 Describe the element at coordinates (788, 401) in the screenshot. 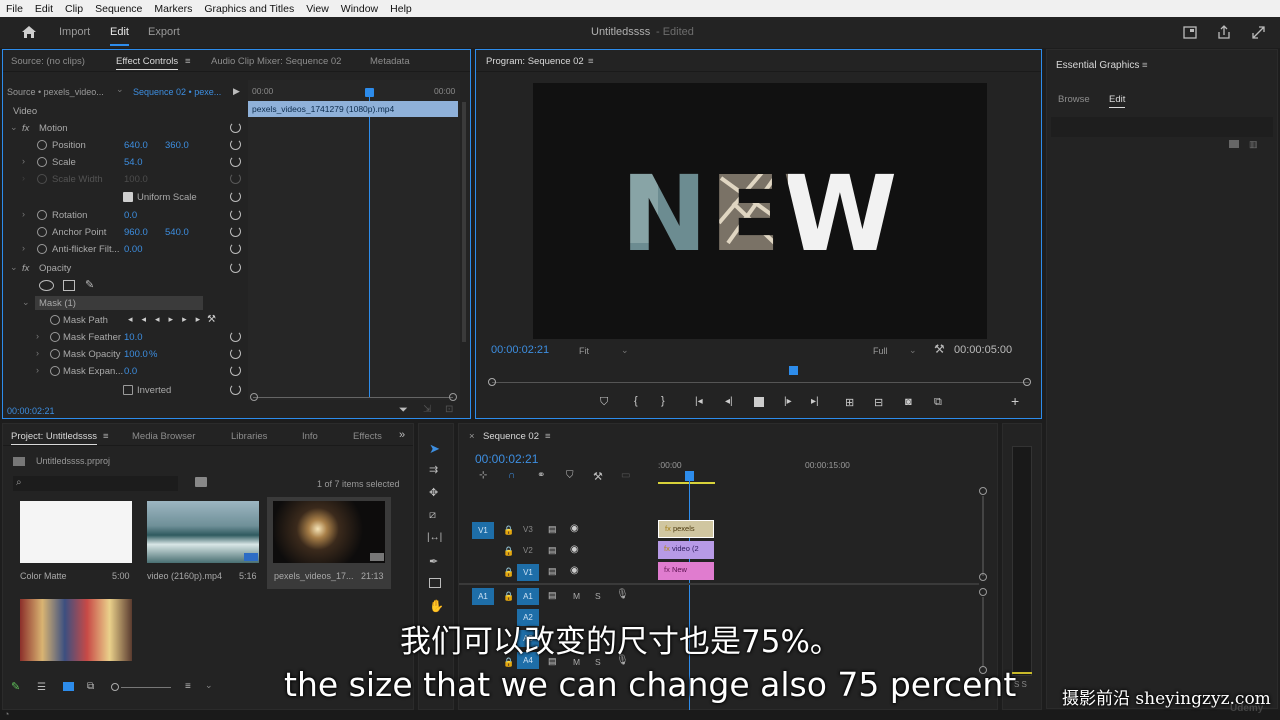

I see `step-forward-icon: |▸` at that location.